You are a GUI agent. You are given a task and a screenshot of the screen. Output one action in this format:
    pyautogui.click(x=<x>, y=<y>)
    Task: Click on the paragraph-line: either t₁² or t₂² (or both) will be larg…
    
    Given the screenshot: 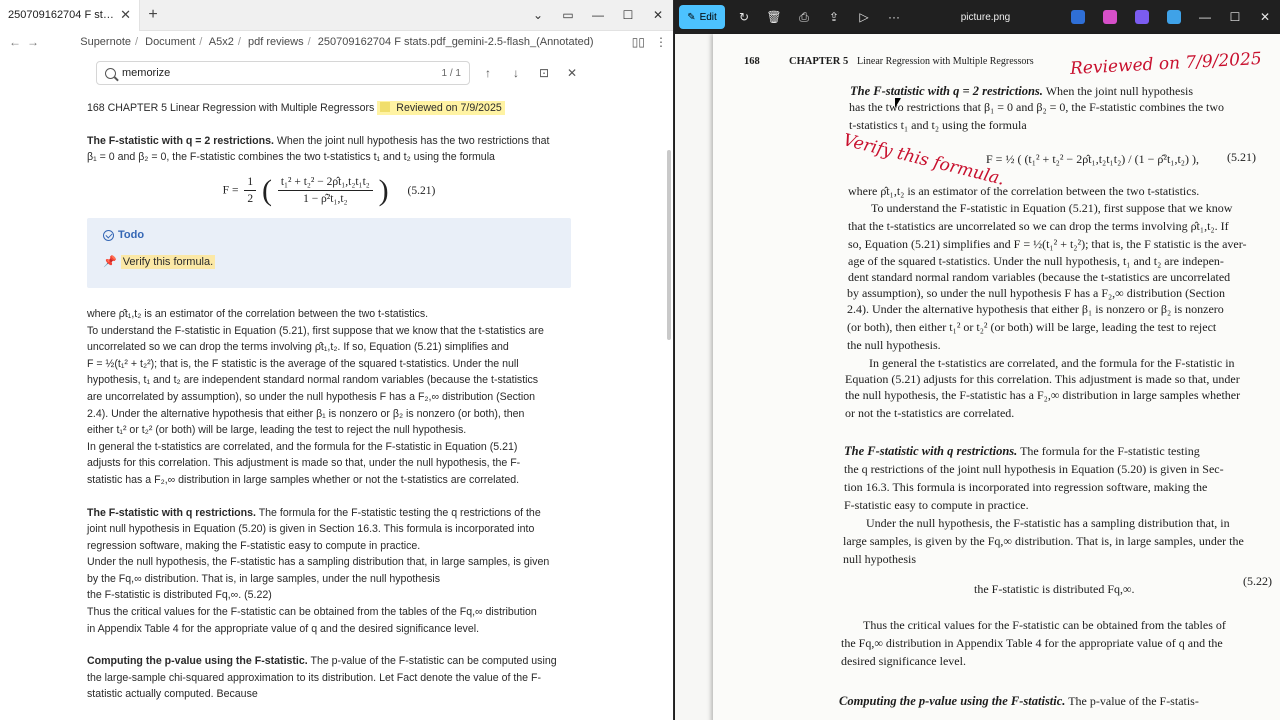 What is the action you would take?
    pyautogui.click(x=277, y=430)
    